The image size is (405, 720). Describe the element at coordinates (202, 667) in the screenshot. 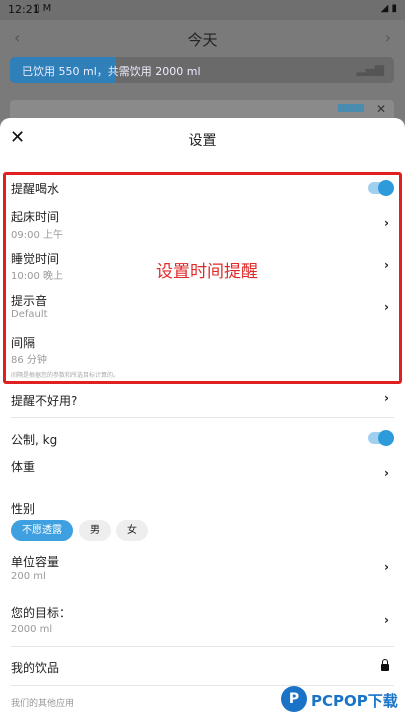

I see `setting-my-drinks: 我的饮品` at that location.